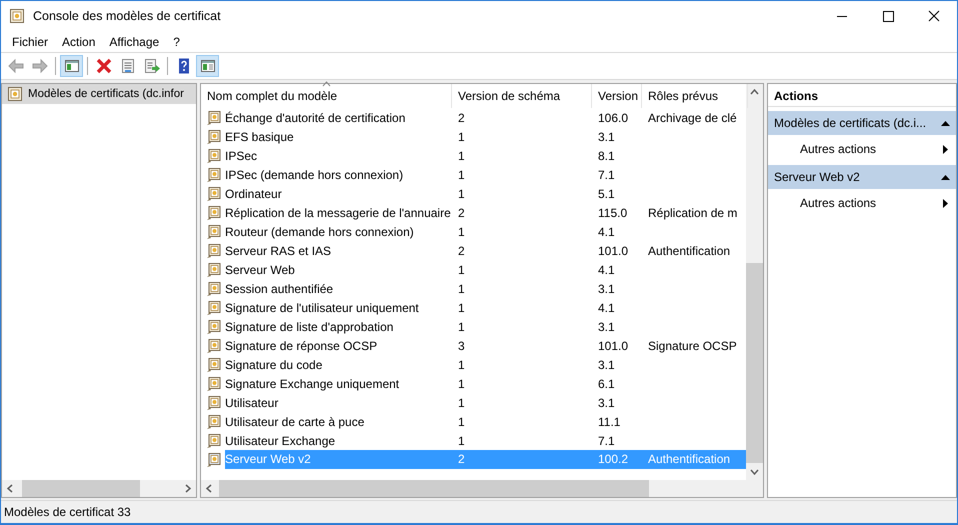 Image resolution: width=958 pixels, height=525 pixels. I want to click on version-cell-text: 6.1, so click(606, 383).